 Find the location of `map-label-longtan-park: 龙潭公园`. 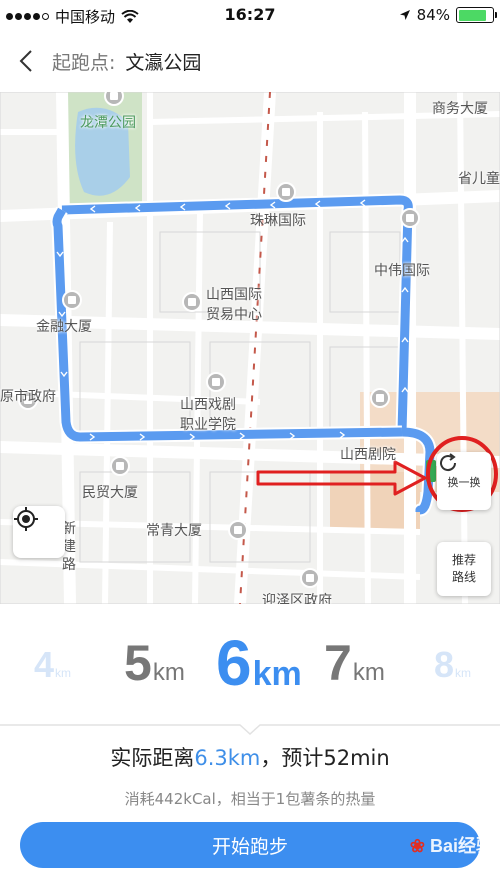

map-label-longtan-park: 龙潭公园 is located at coordinates (108, 123).